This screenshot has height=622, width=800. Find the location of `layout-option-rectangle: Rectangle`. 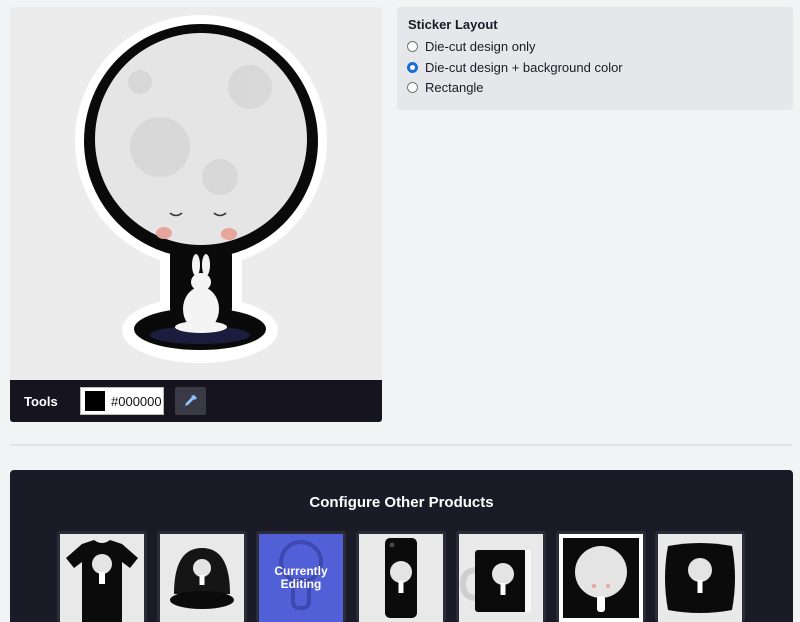

layout-option-rectangle: Rectangle is located at coordinates (445, 87).